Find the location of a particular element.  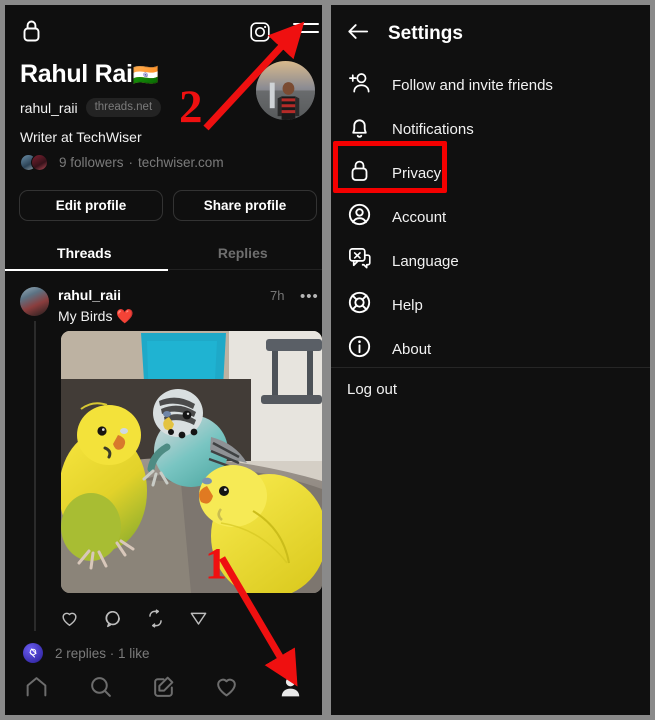

language-translate-icon is located at coordinates (359, 261).